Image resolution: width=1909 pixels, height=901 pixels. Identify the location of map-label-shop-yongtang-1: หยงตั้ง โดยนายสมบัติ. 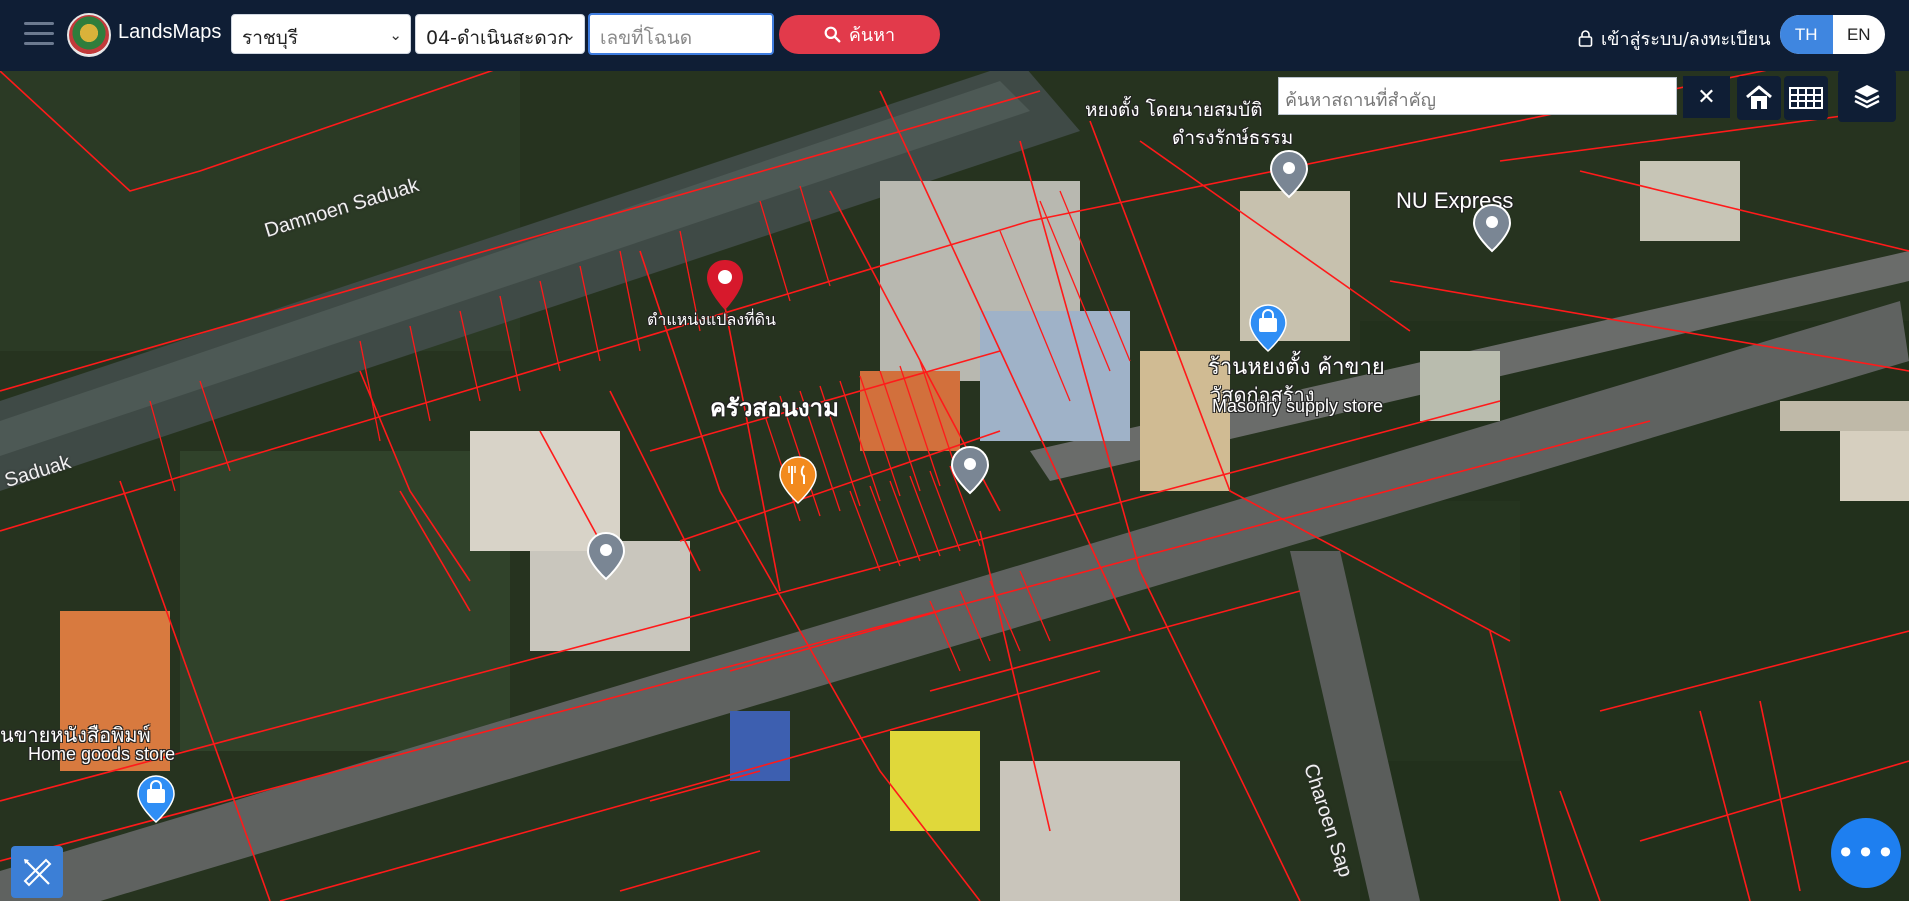
(1174, 110).